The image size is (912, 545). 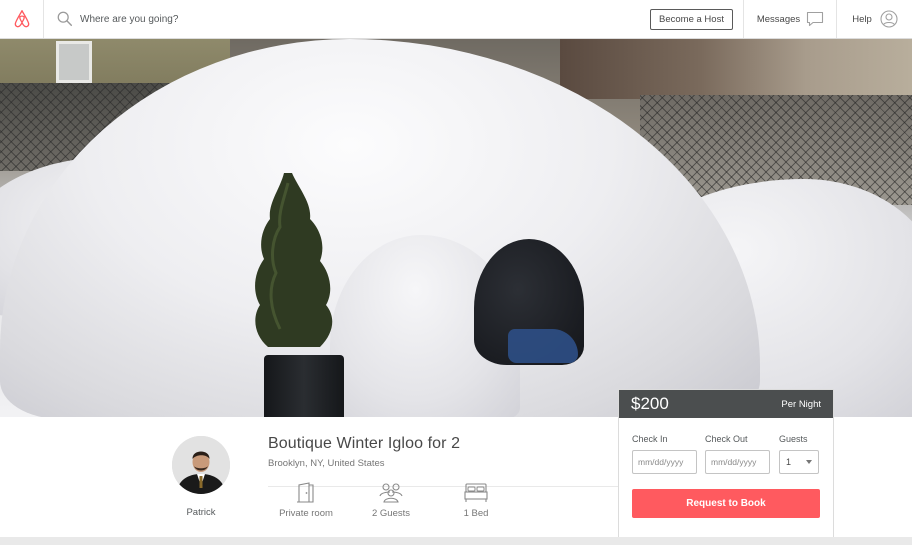 What do you see at coordinates (305, 492) in the screenshot?
I see `door-icon` at bounding box center [305, 492].